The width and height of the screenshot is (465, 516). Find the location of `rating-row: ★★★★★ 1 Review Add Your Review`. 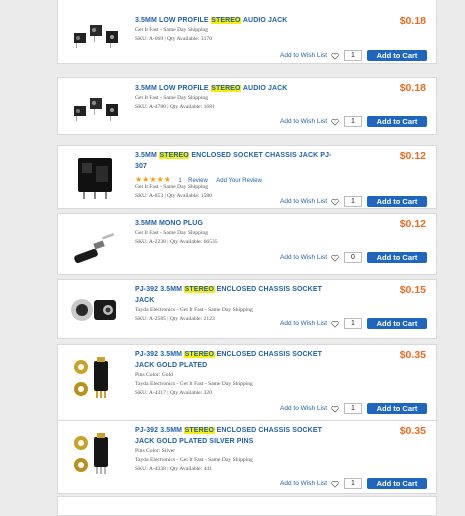

rating-row: ★★★★★ 1 Review Add Your Review is located at coordinates (235, 178).